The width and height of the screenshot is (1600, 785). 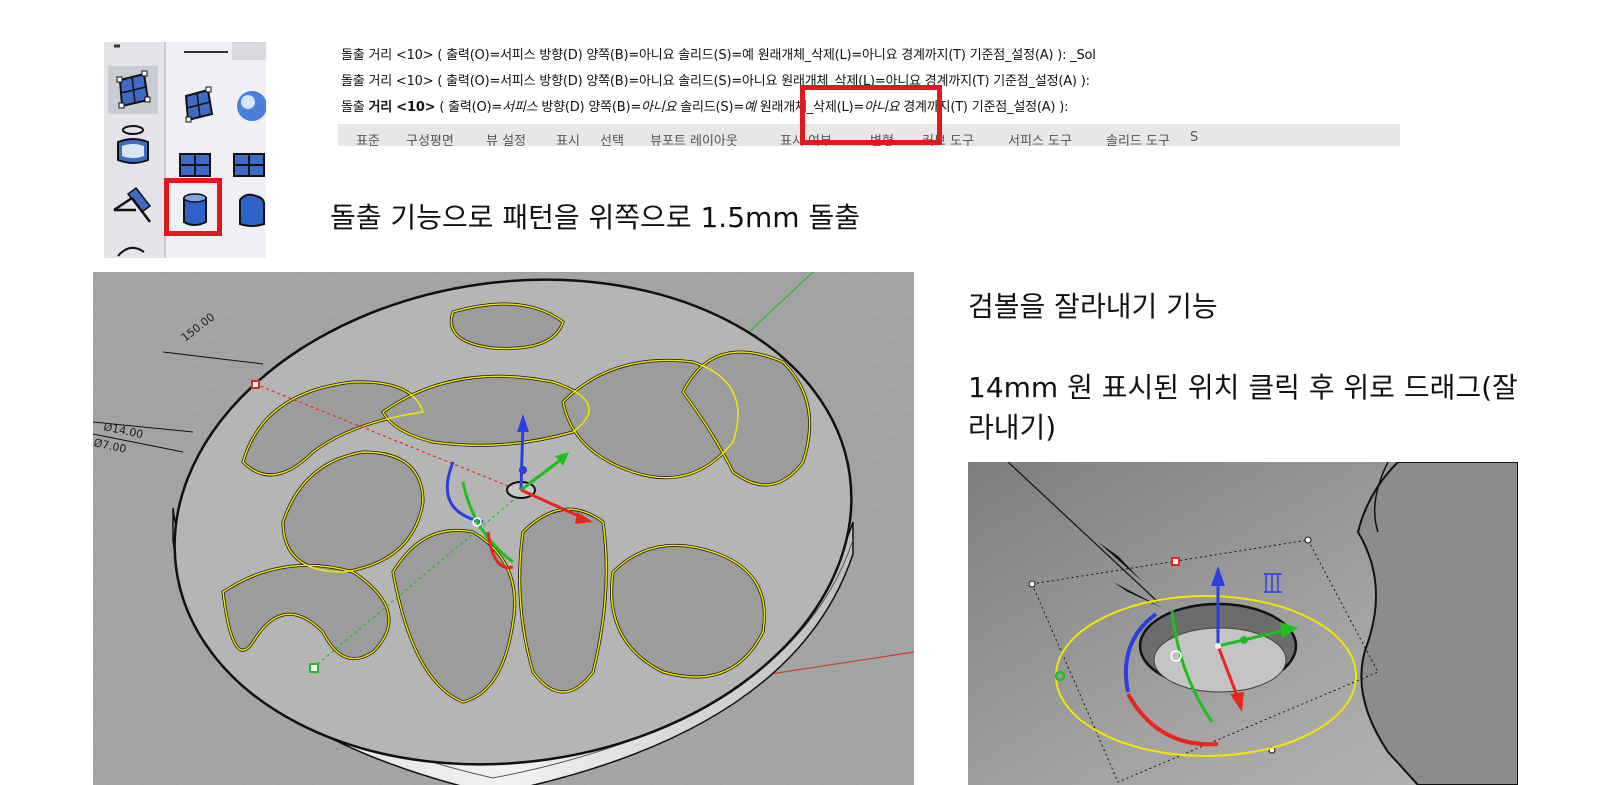 What do you see at coordinates (355, 107) in the screenshot?
I see `command-text: 돌출` at bounding box center [355, 107].